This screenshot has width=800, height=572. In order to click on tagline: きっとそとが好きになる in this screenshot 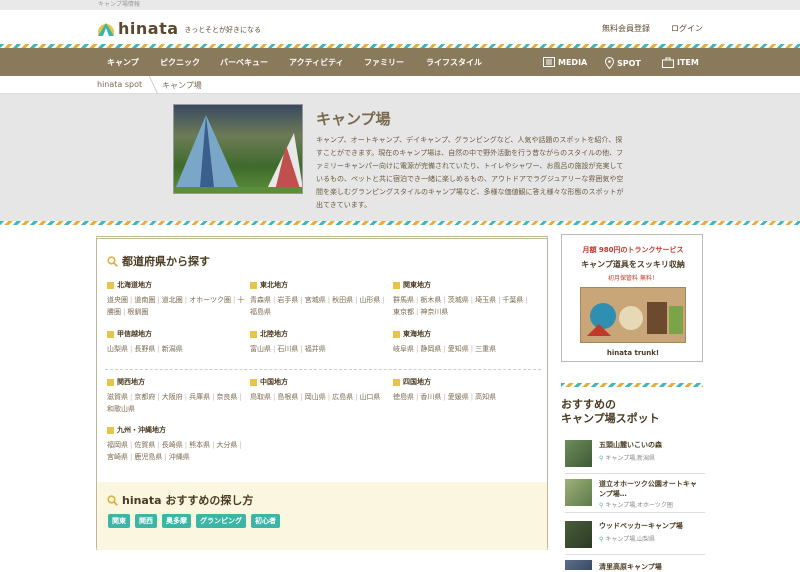, I will do `click(223, 30)`.